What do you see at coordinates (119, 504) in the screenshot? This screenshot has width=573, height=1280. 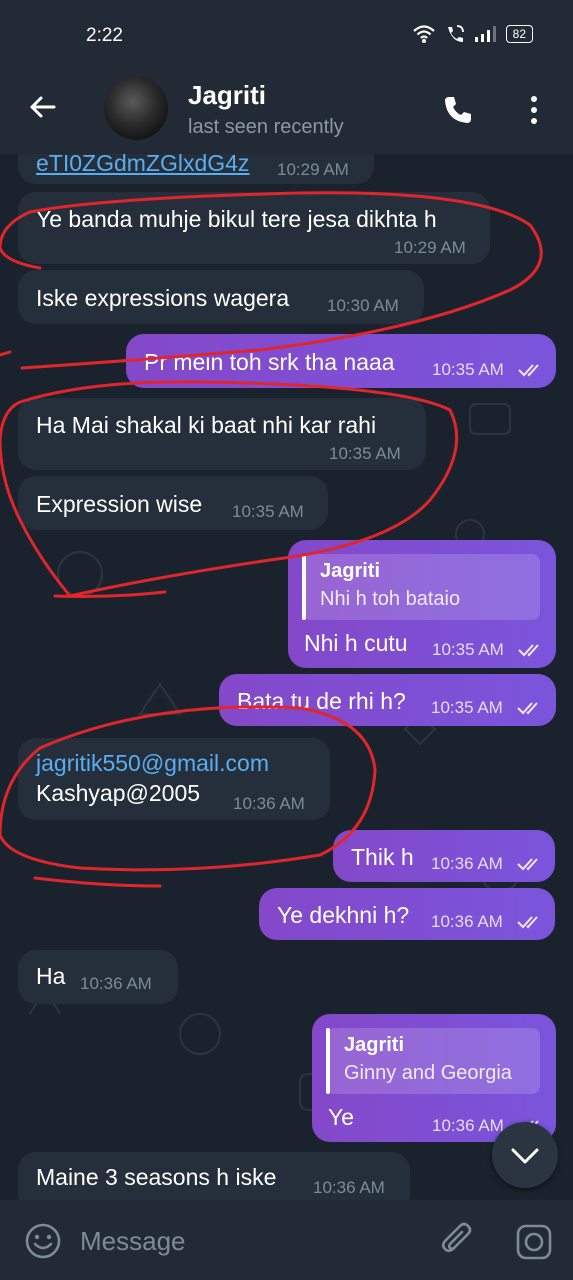 I see `message-text: Expression wise` at bounding box center [119, 504].